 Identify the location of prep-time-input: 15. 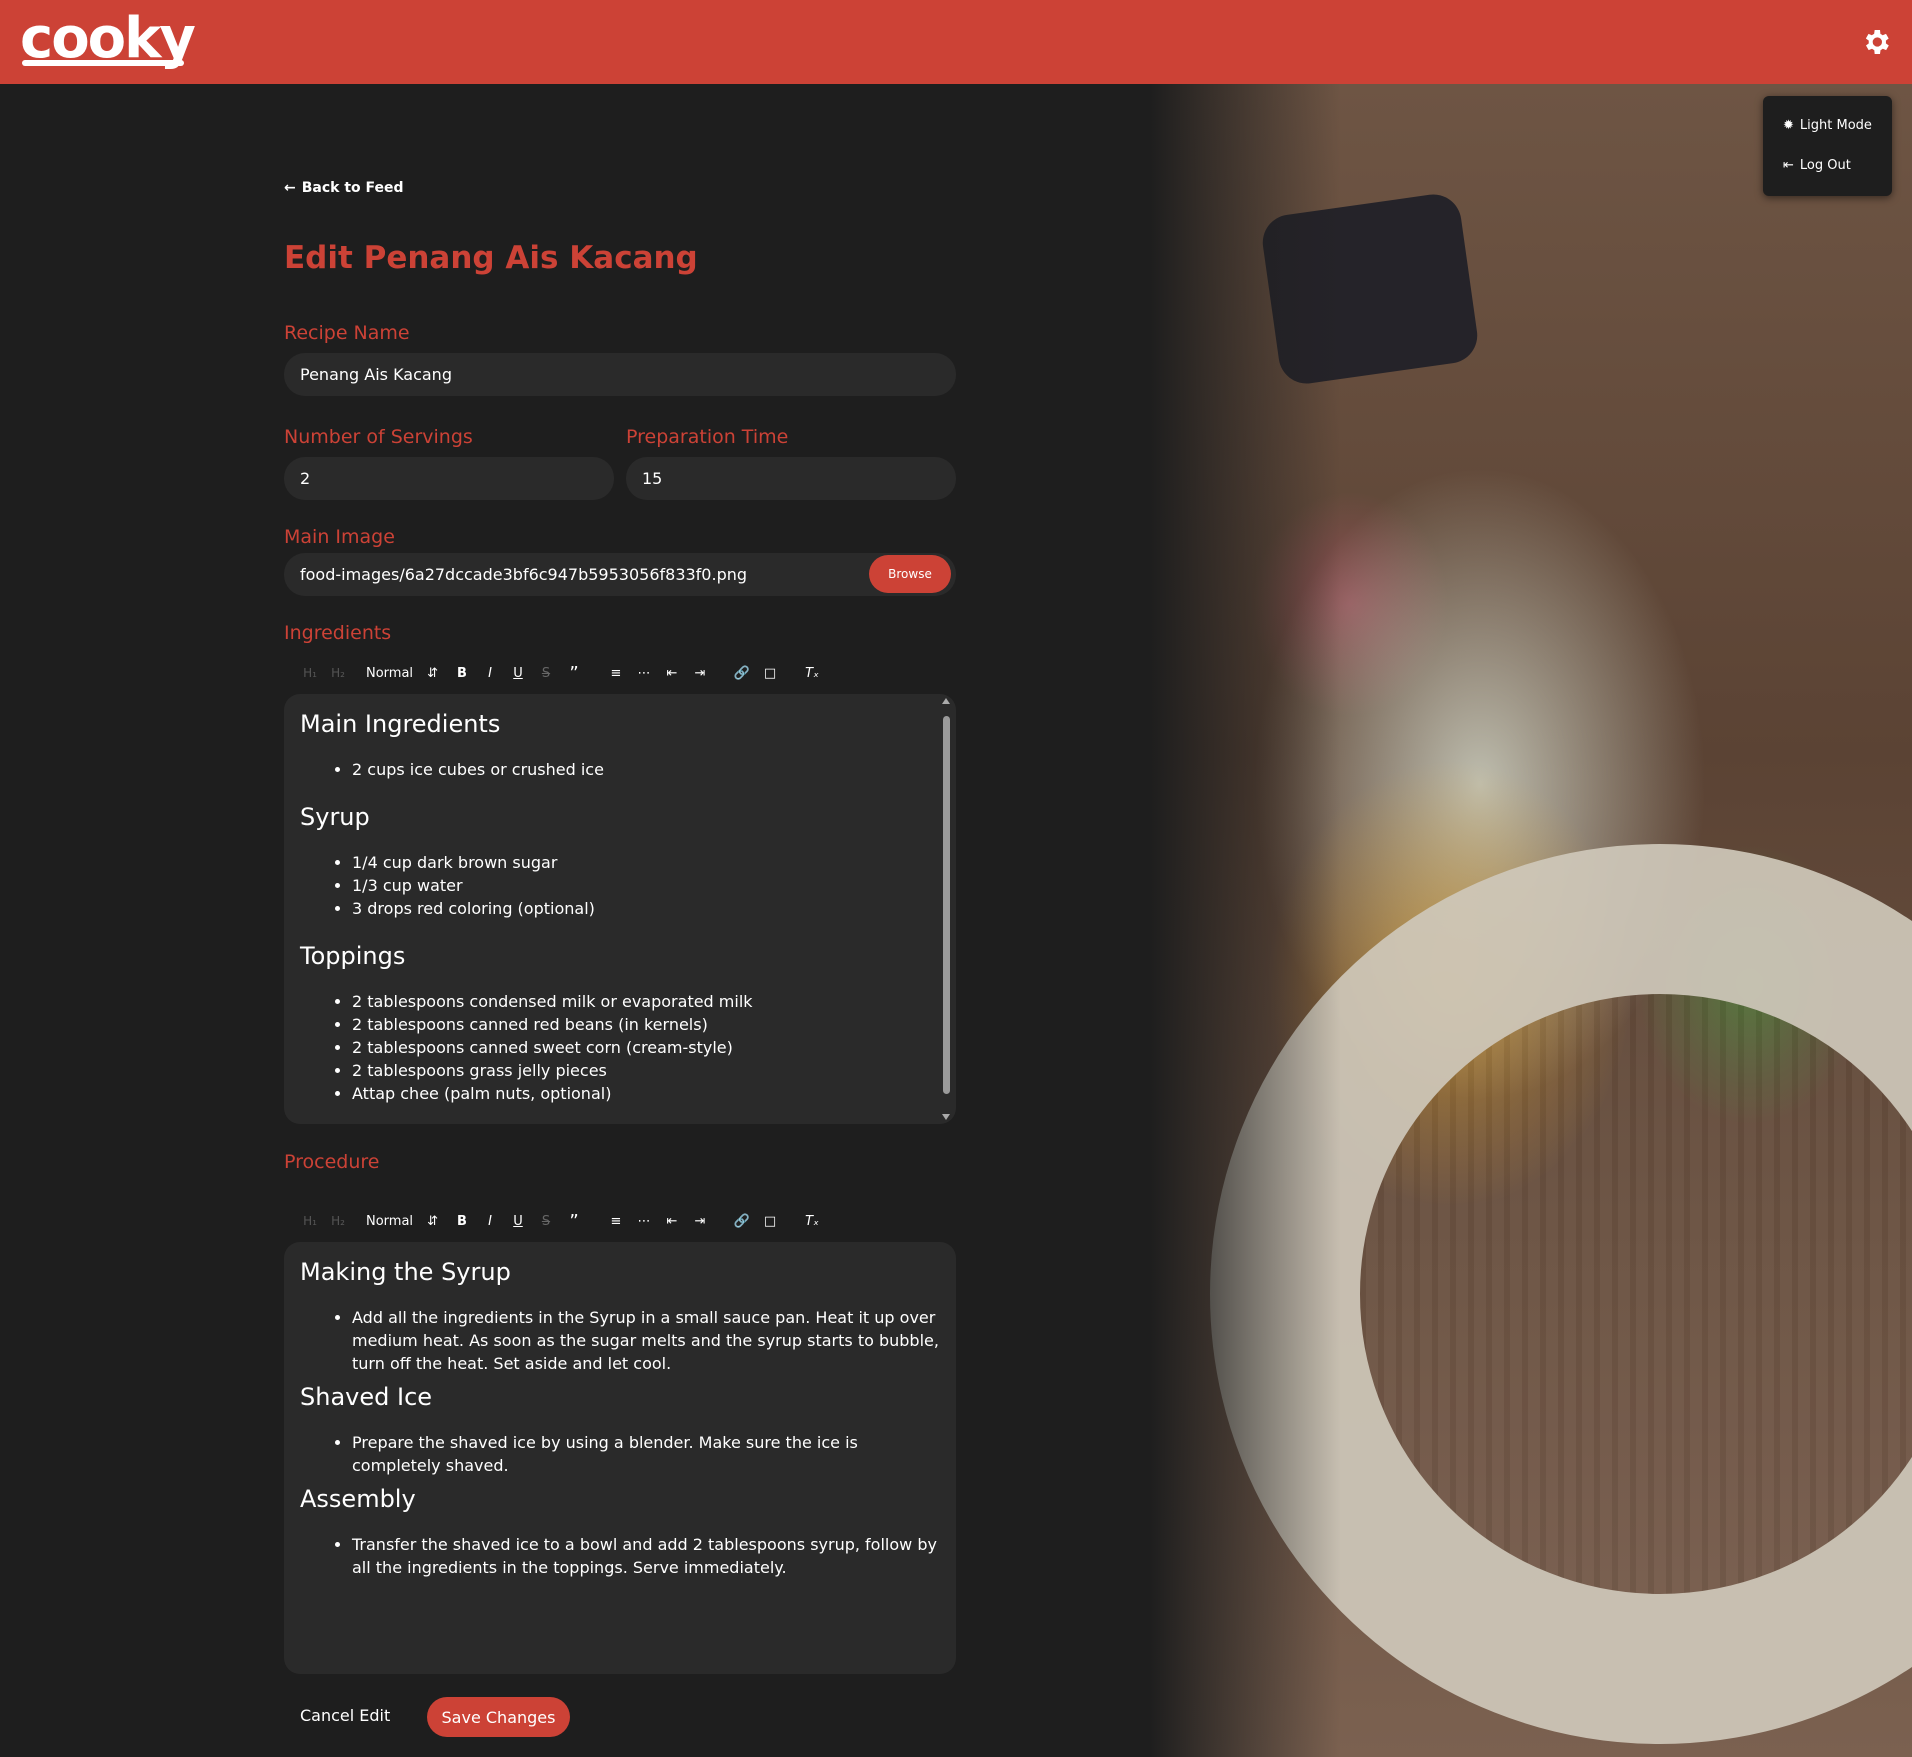
(791, 478).